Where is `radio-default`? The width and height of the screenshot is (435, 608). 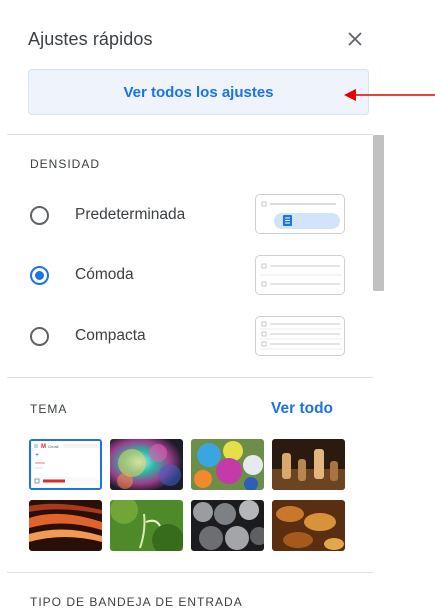
radio-default is located at coordinates (39, 215).